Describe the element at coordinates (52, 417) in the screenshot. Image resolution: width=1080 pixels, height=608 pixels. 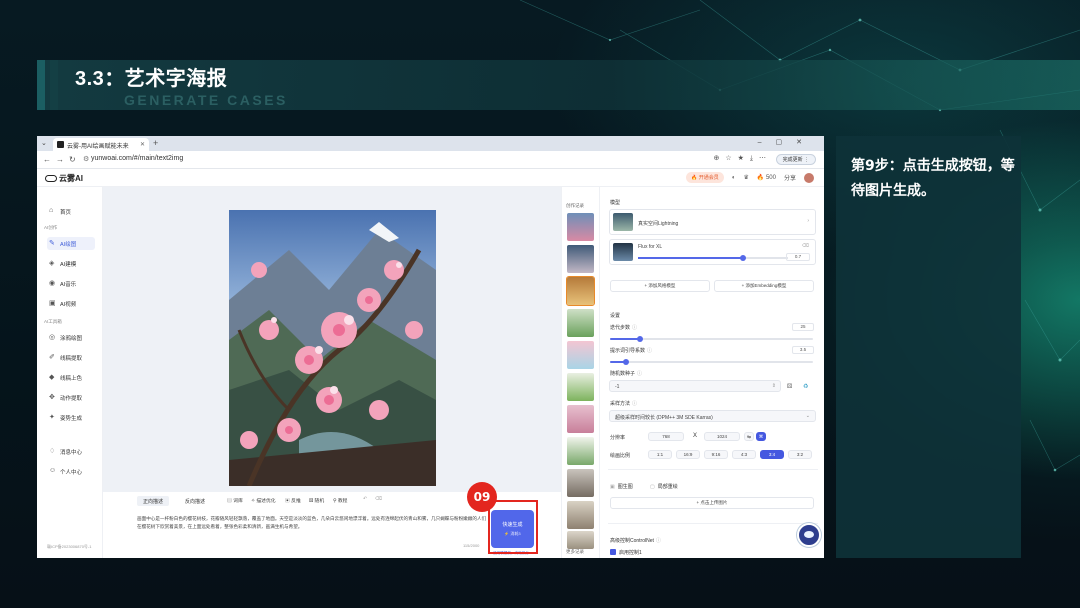
I see `figure-icon: ✦` at that location.